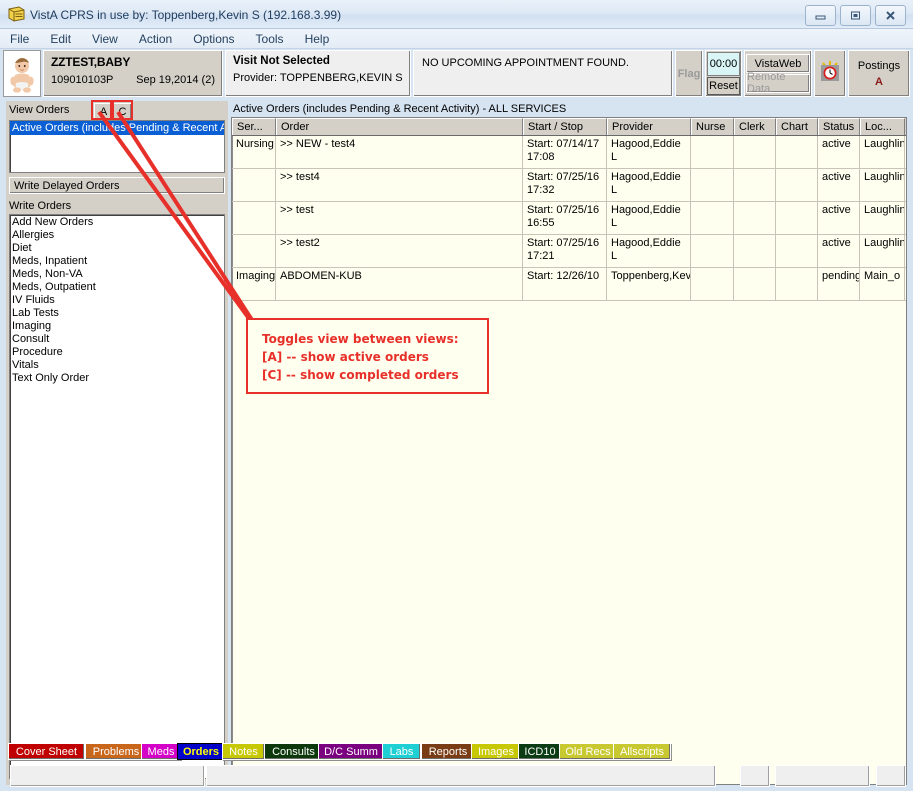  What do you see at coordinates (293, 751) in the screenshot?
I see `tab-consults: Consults` at bounding box center [293, 751].